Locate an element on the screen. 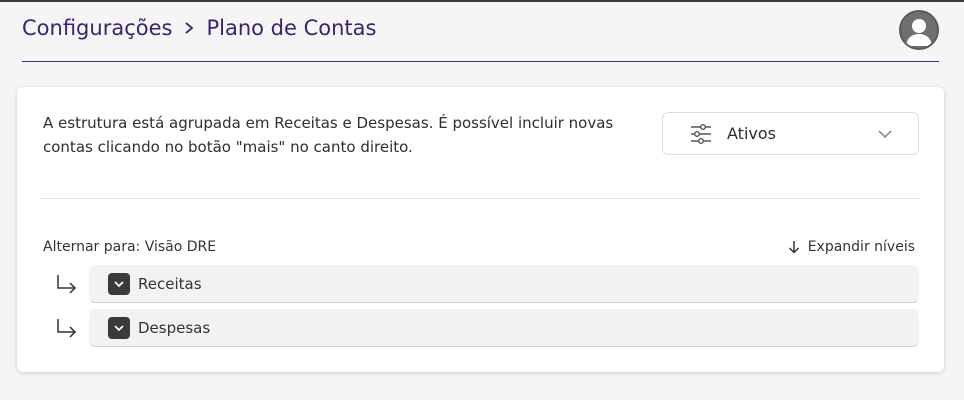 This screenshot has height=400, width=964. expand-levels-button: Expandir níveis is located at coordinates (851, 247).